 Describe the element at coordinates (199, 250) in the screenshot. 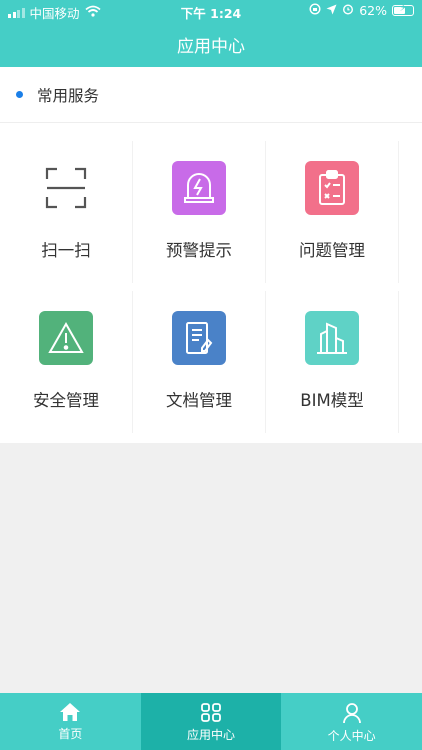

I see `app-label: 预警提示` at that location.